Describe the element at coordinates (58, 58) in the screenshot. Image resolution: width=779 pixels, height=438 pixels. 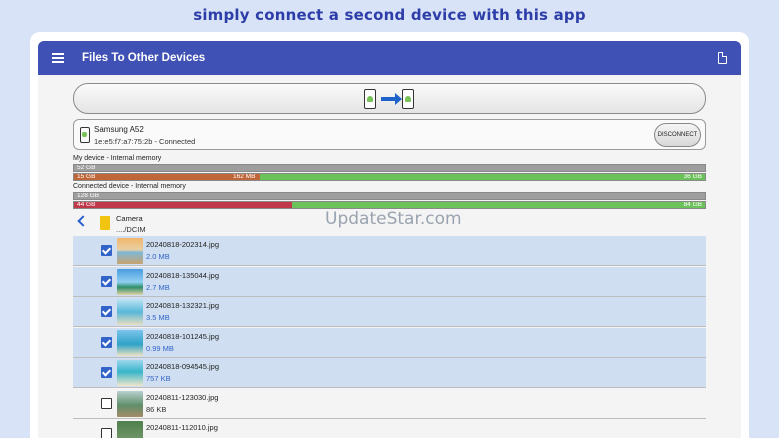
I see `menu-icon` at that location.